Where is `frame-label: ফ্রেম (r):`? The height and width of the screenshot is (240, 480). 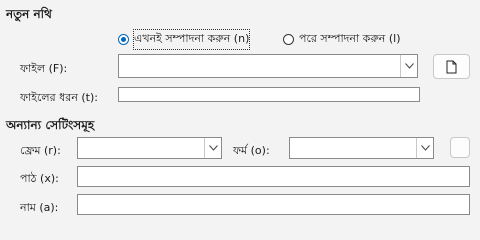 frame-label: ফ্রেম (r): is located at coordinates (40, 150).